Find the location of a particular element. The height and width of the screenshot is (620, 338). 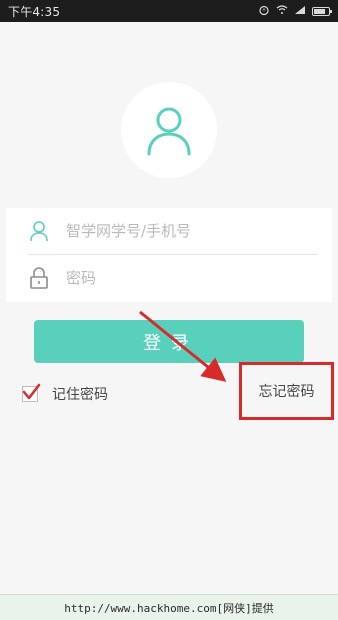

username-field is located at coordinates (173, 231).